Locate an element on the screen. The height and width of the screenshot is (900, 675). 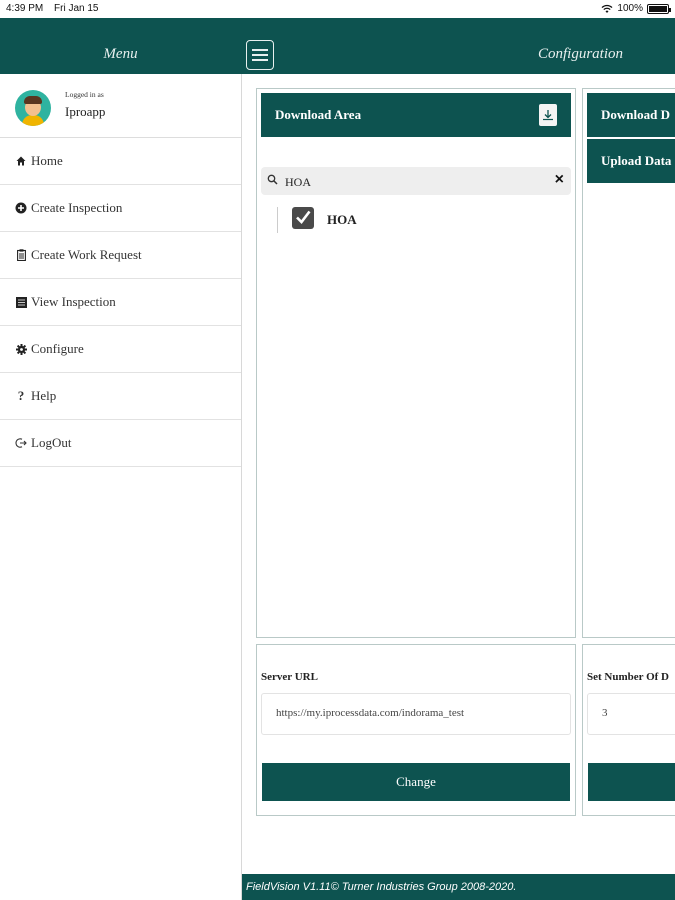
clear-search-icon: × is located at coordinates (559, 180).